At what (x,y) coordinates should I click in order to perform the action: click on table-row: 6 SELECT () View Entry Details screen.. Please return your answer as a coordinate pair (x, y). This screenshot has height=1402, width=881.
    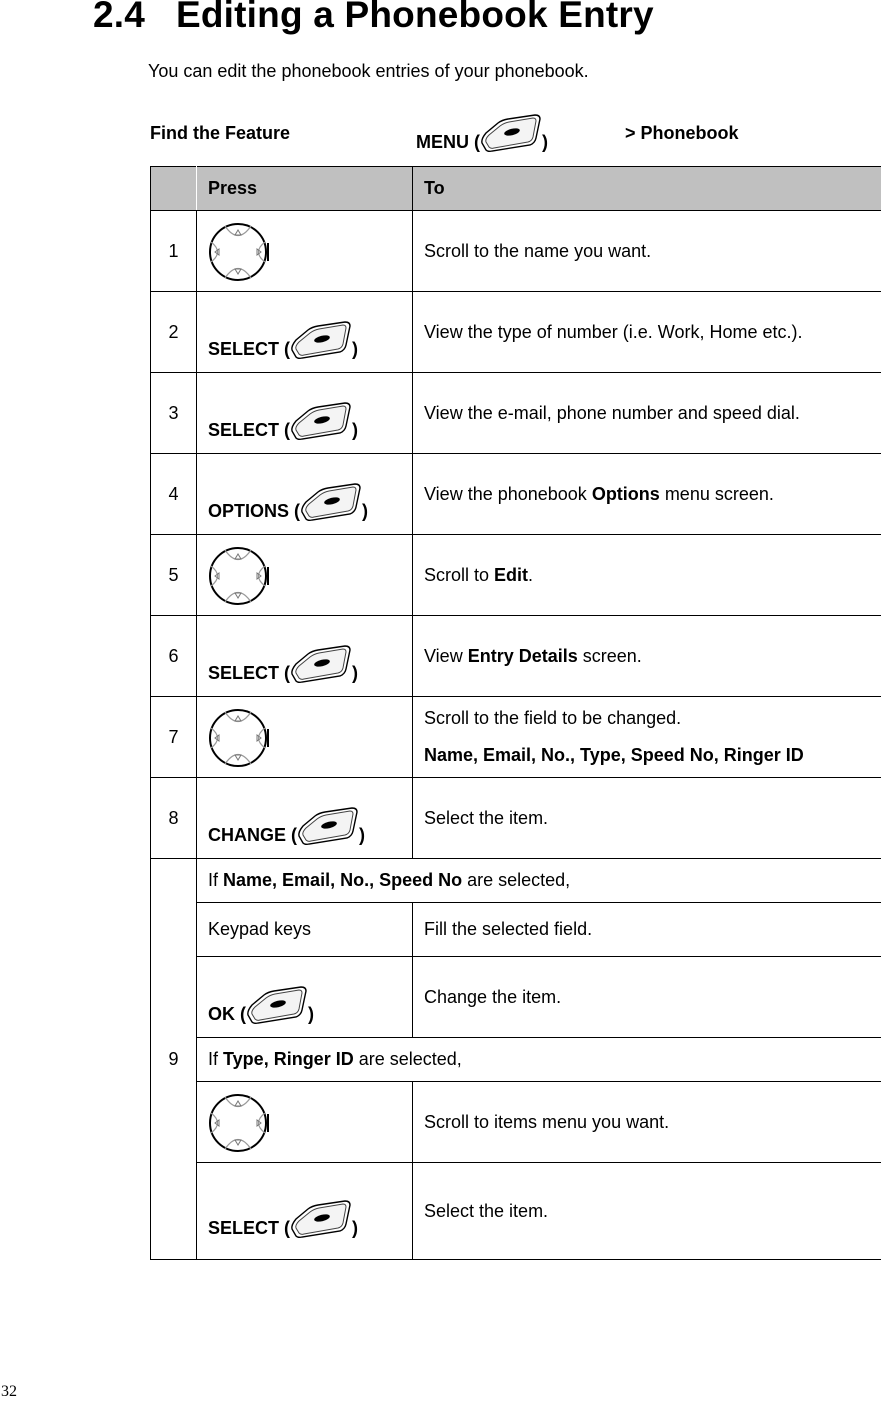
    Looking at the image, I should click on (515, 656).